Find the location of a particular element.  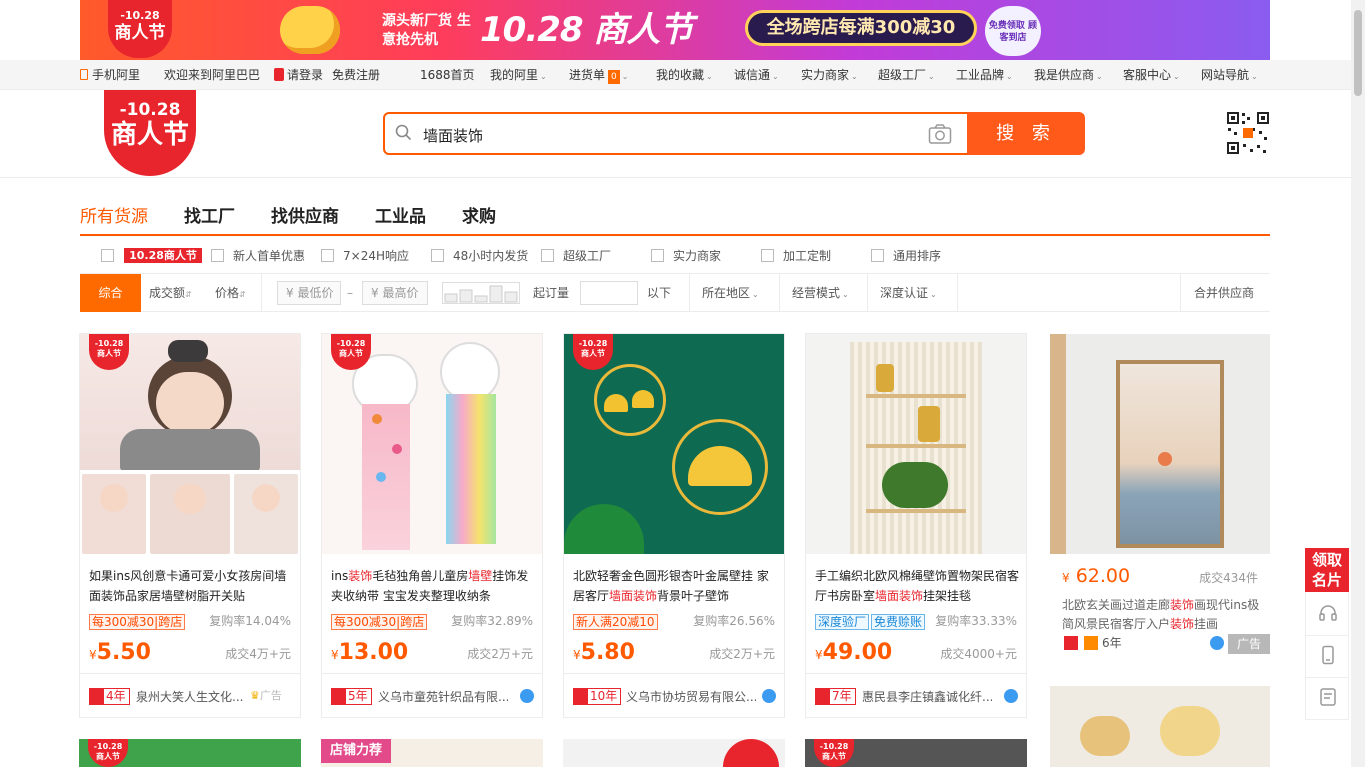

sort-price: 价格⇵ is located at coordinates (230, 294).